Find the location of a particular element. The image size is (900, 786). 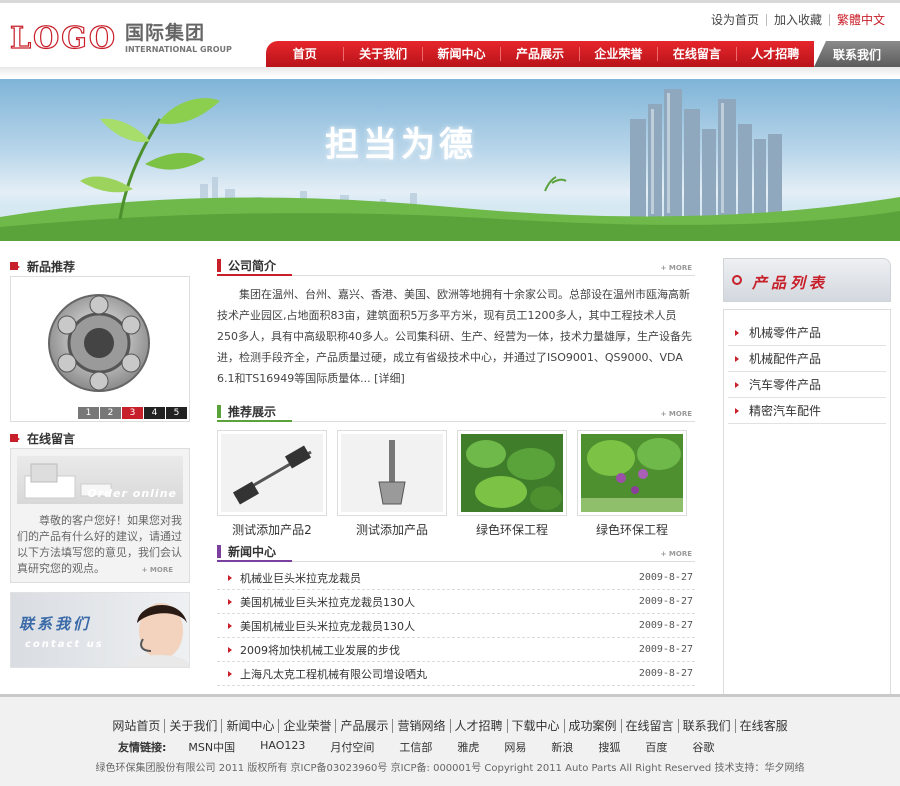

logo-cn: 国际集团 is located at coordinates (164, 33).